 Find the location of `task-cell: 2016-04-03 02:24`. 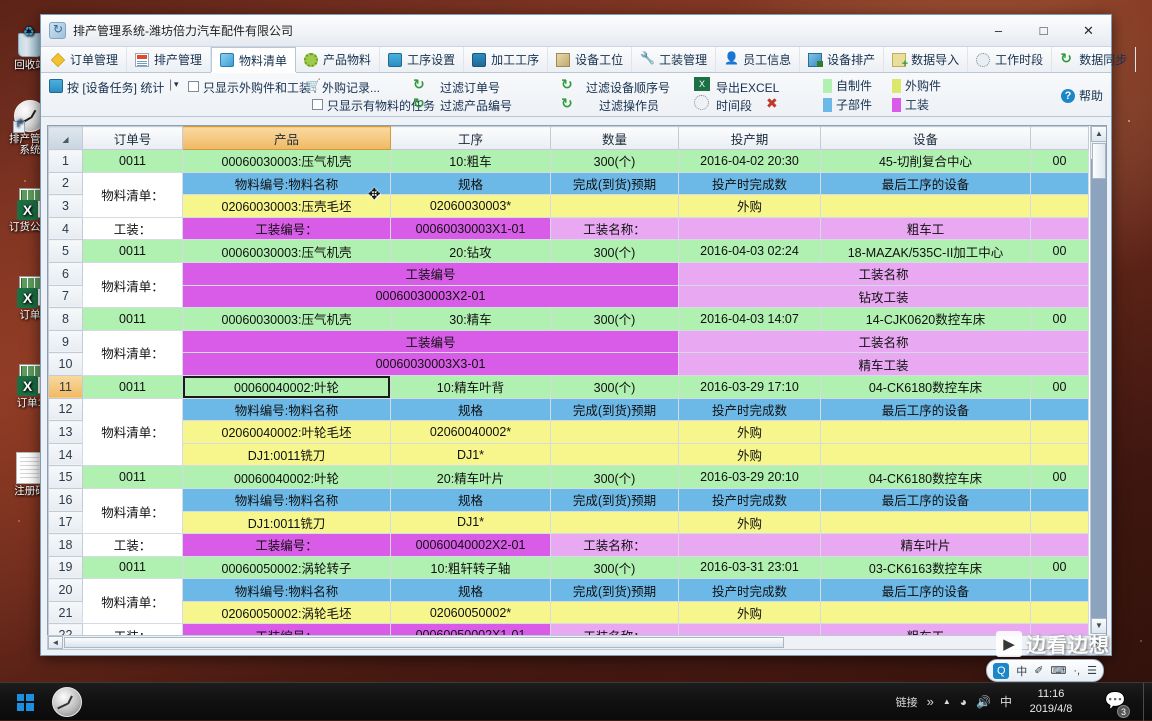

task-cell: 2016-04-03 02:24 is located at coordinates (750, 251).